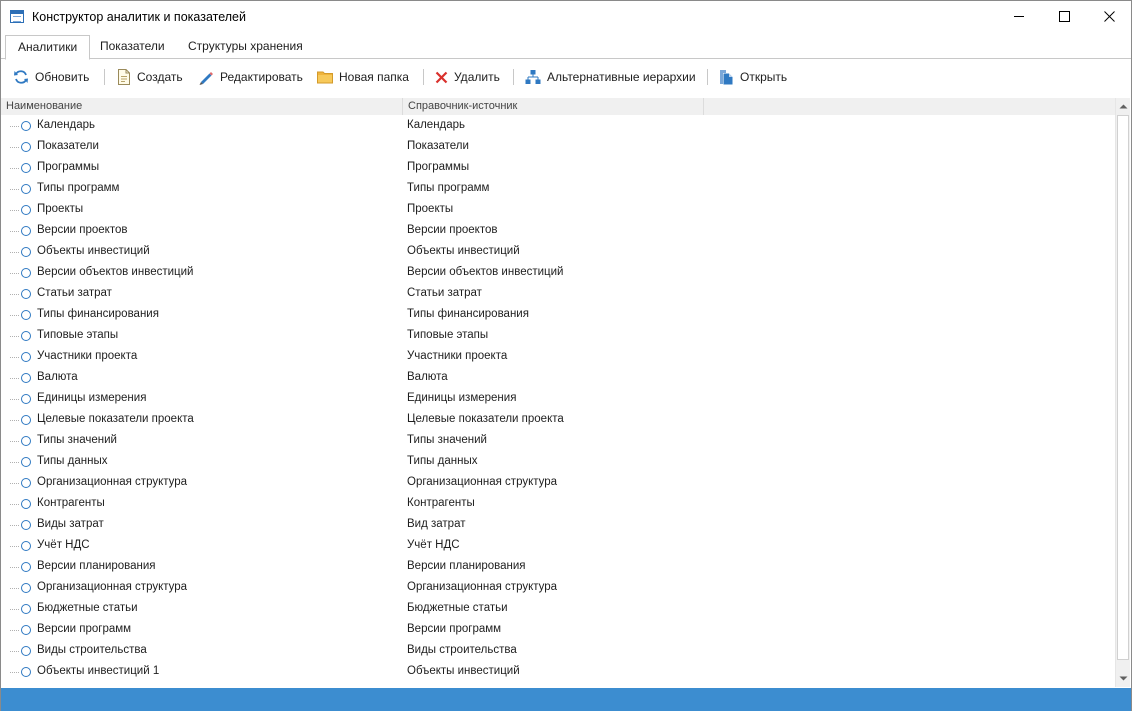 The height and width of the screenshot is (711, 1132). What do you see at coordinates (558, 126) in the screenshot?
I see `table-row: Календарь Календарь` at bounding box center [558, 126].